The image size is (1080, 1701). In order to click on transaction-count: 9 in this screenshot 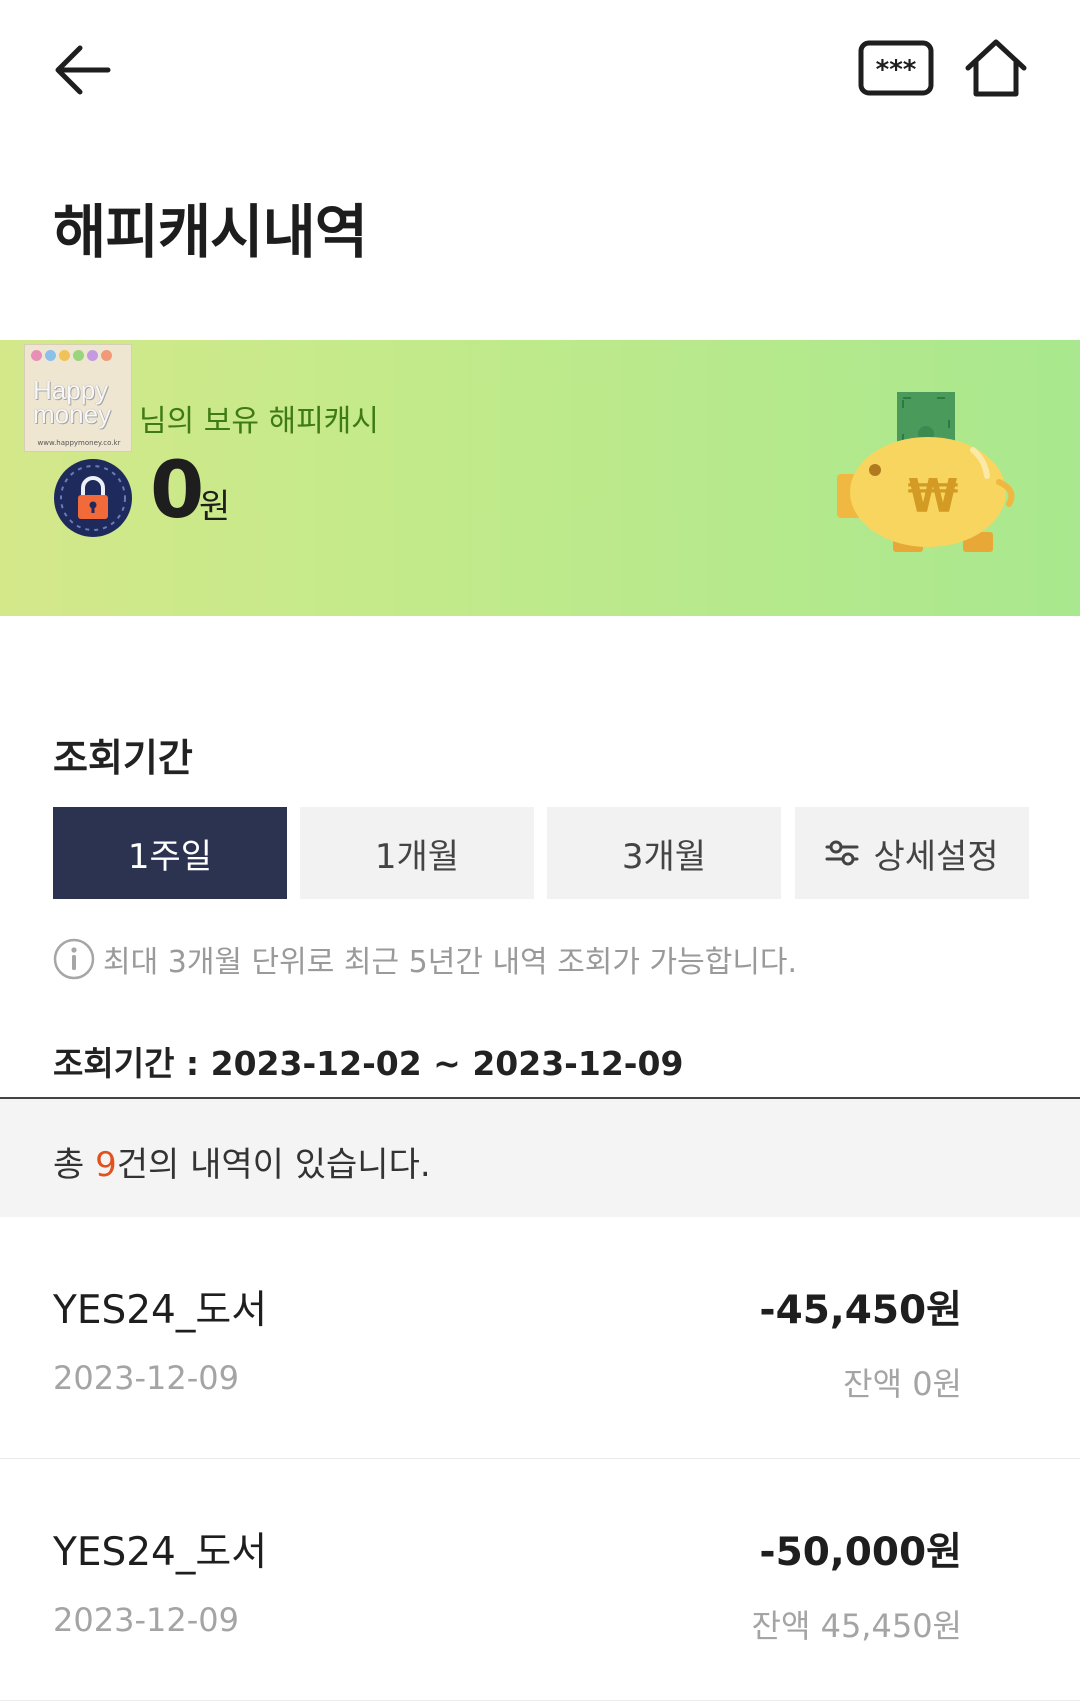, I will do `click(106, 1165)`.